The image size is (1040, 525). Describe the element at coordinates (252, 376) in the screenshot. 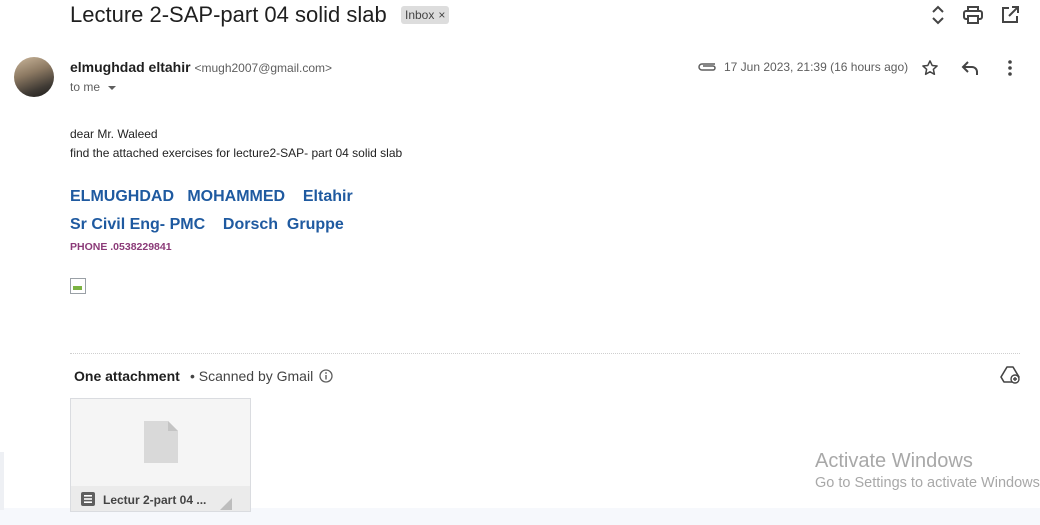

I see `scanned-by-gmail-label: • Scanned by Gmail` at that location.